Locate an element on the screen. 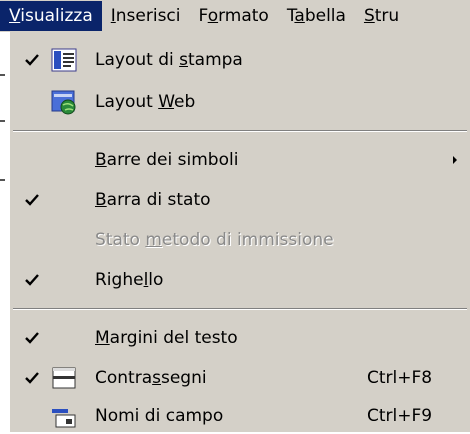  menu-inserisci: Inserisci is located at coordinates (146, 16).